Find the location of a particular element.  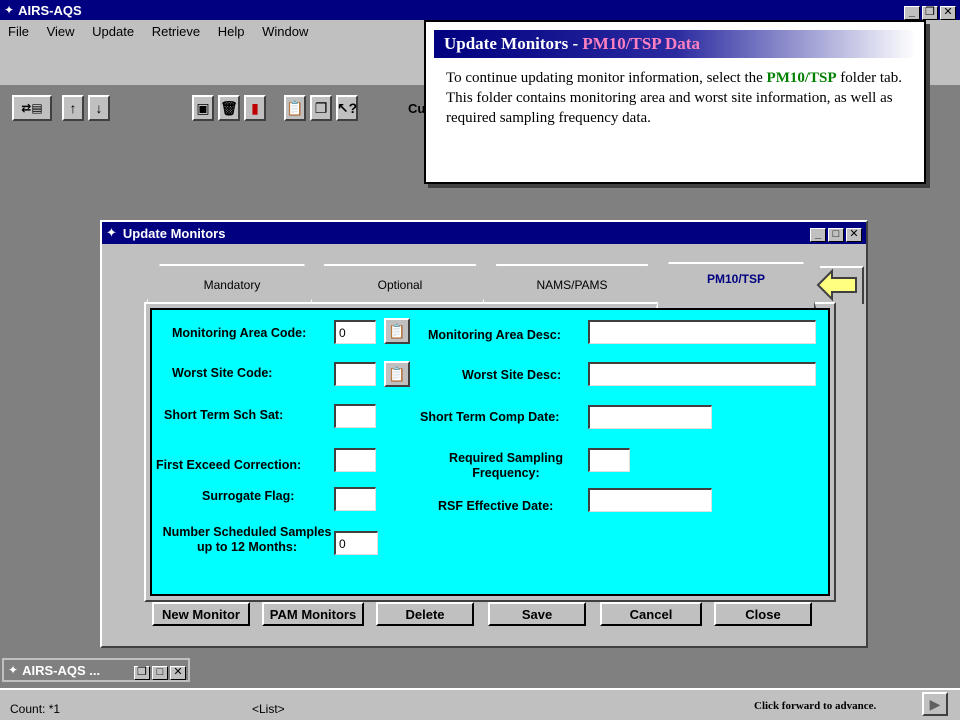

forward-arrow-icon: ▶ is located at coordinates (935, 703).